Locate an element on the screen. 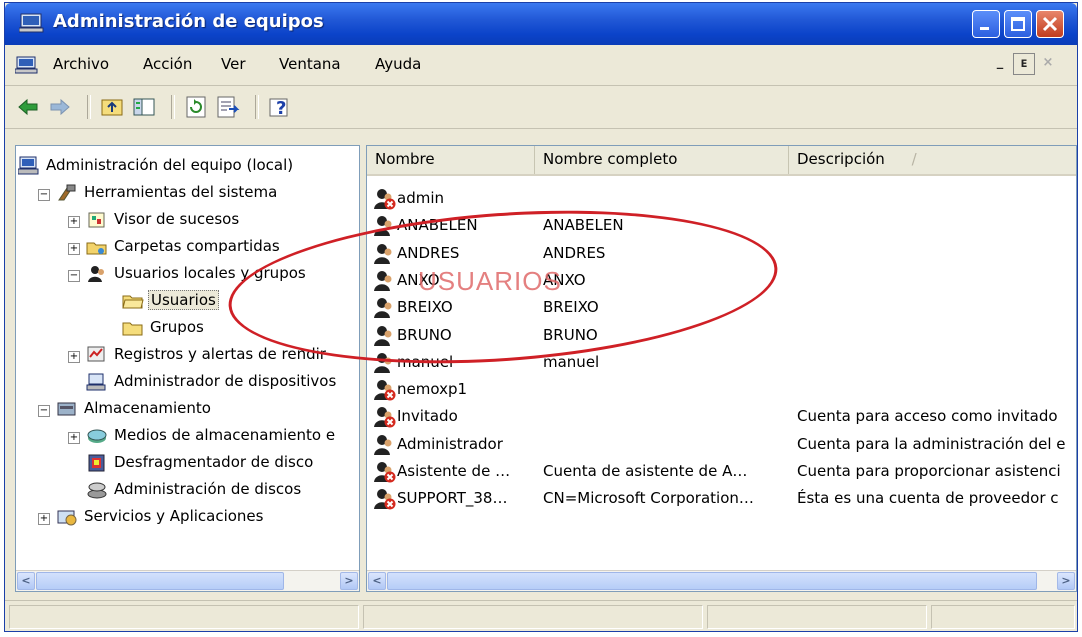 The height and width of the screenshot is (637, 1082). status-bar is located at coordinates (541, 615).